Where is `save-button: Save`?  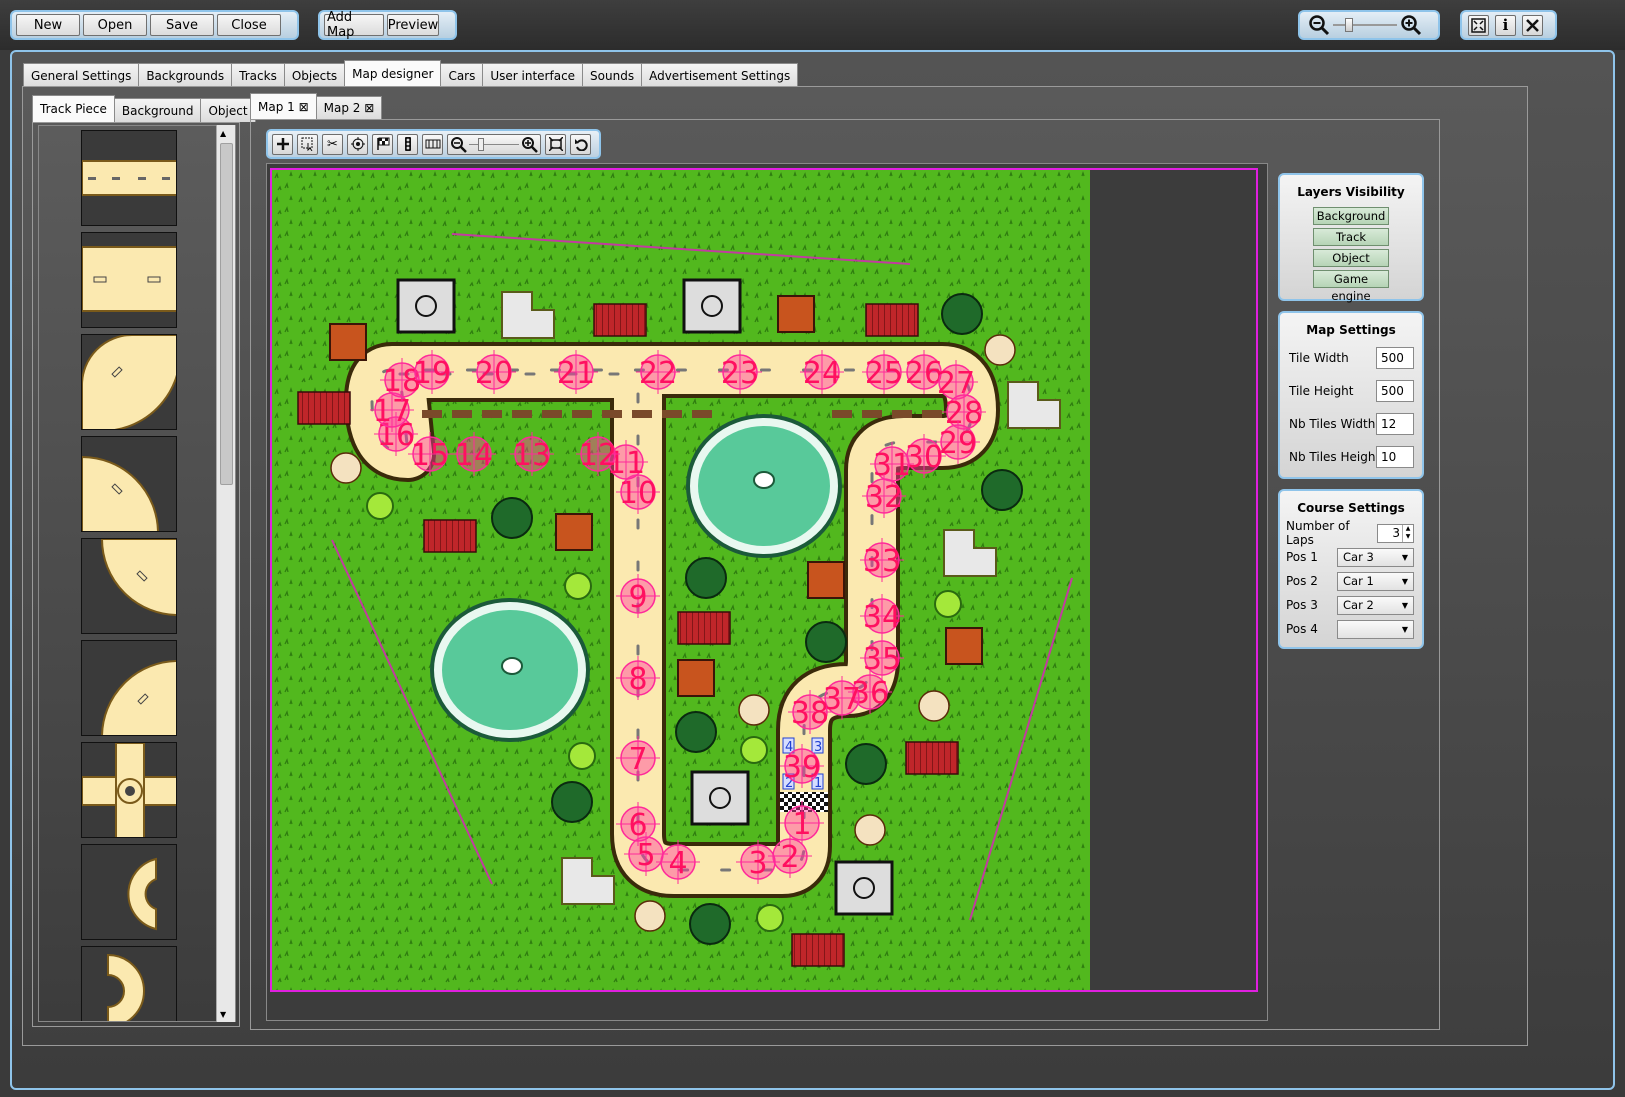
save-button: Save is located at coordinates (182, 25).